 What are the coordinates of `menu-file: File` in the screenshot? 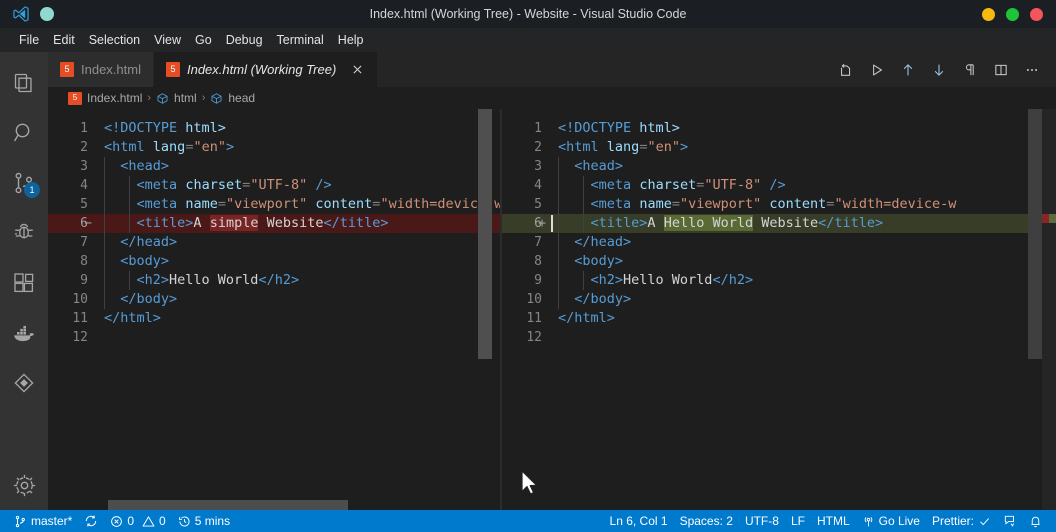 It's located at (29, 40).